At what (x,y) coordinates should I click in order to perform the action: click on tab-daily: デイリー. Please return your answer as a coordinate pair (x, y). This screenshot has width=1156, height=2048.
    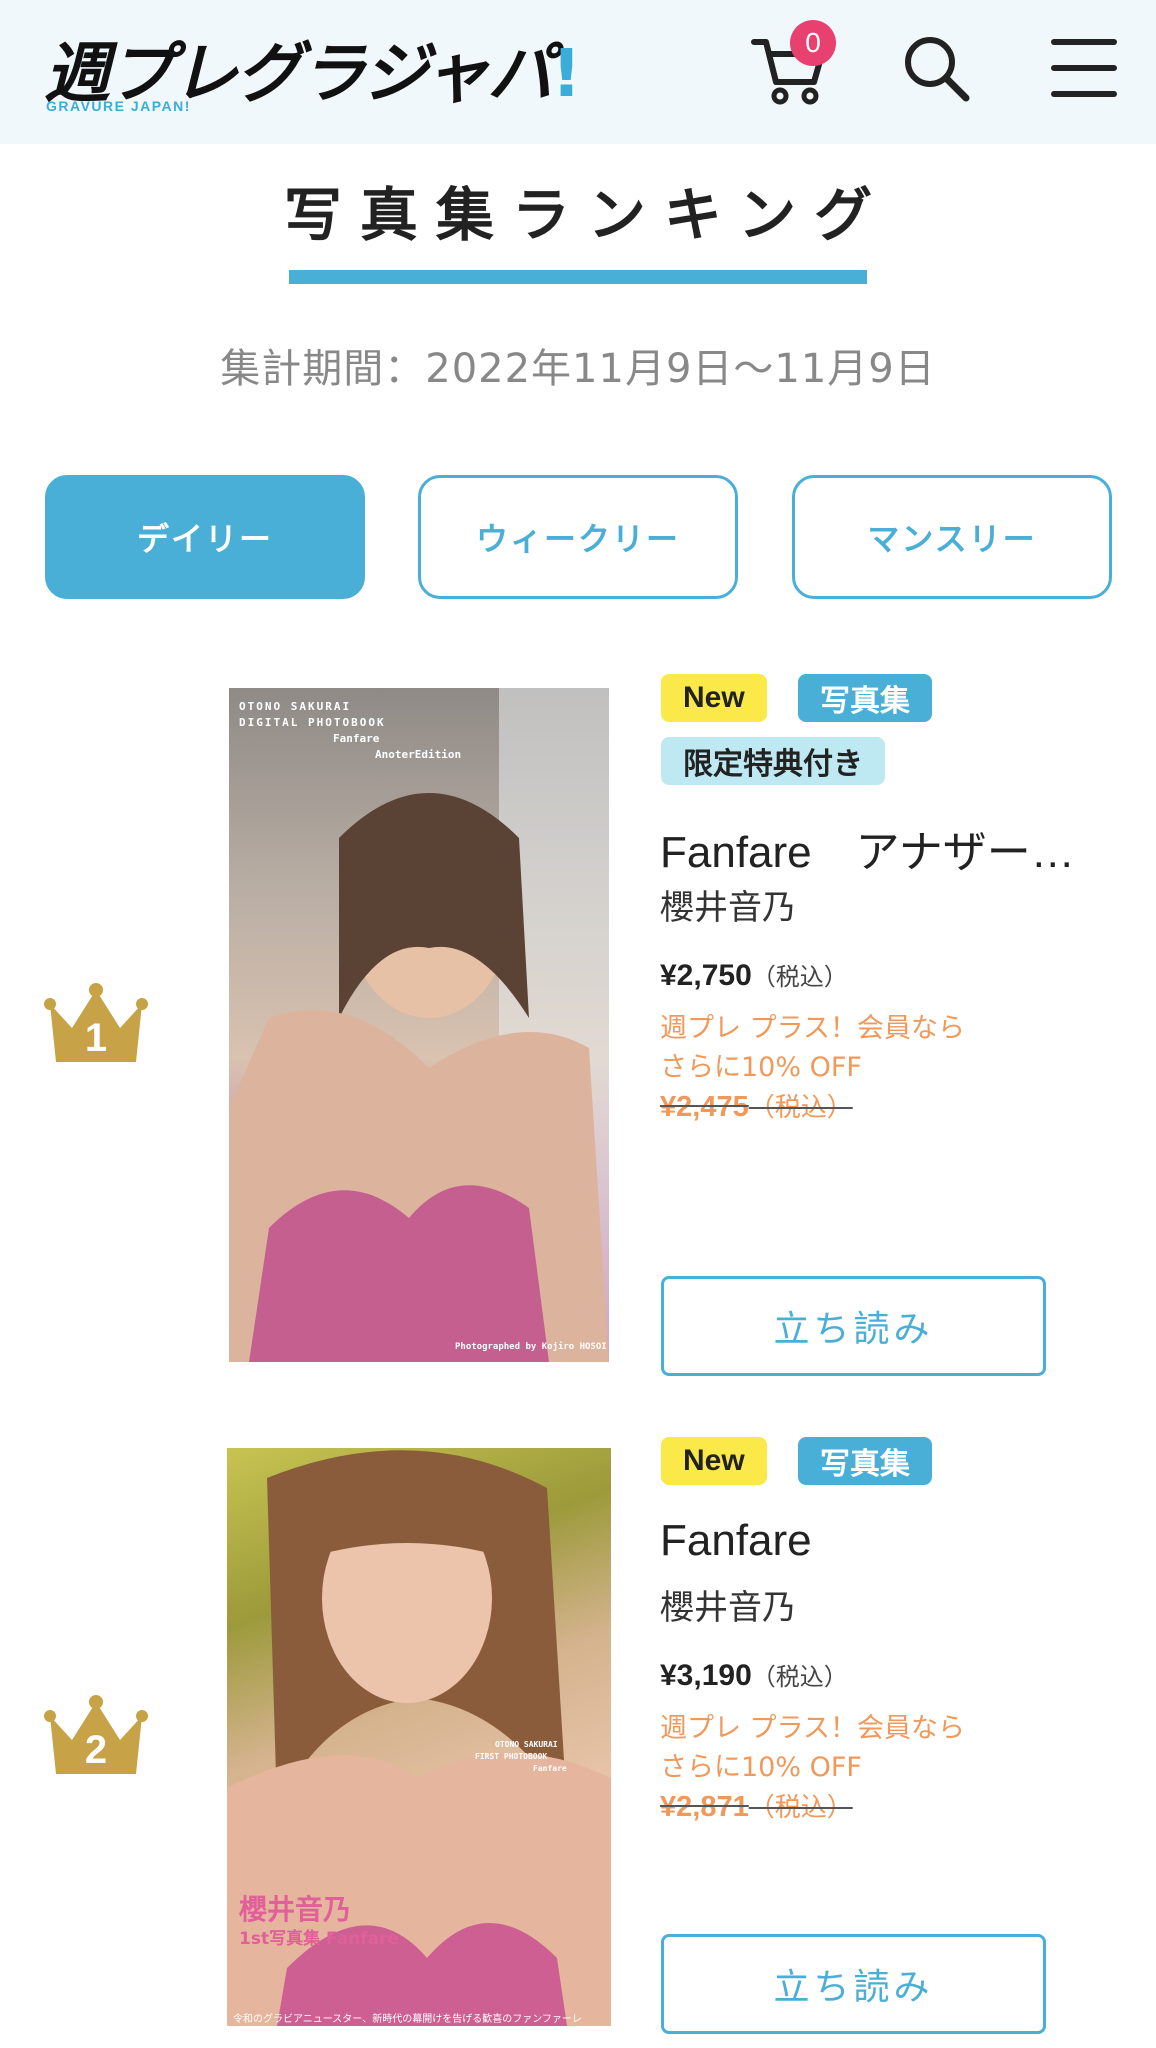
    Looking at the image, I should click on (205, 537).